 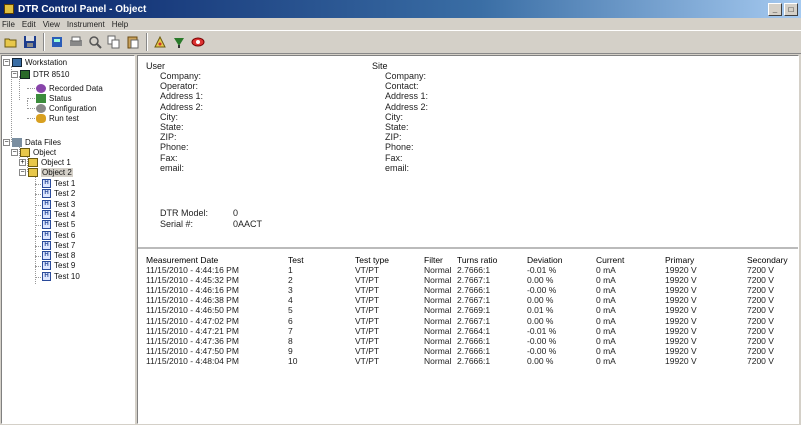 I want to click on column-header: Deviation, so click(x=544, y=260).